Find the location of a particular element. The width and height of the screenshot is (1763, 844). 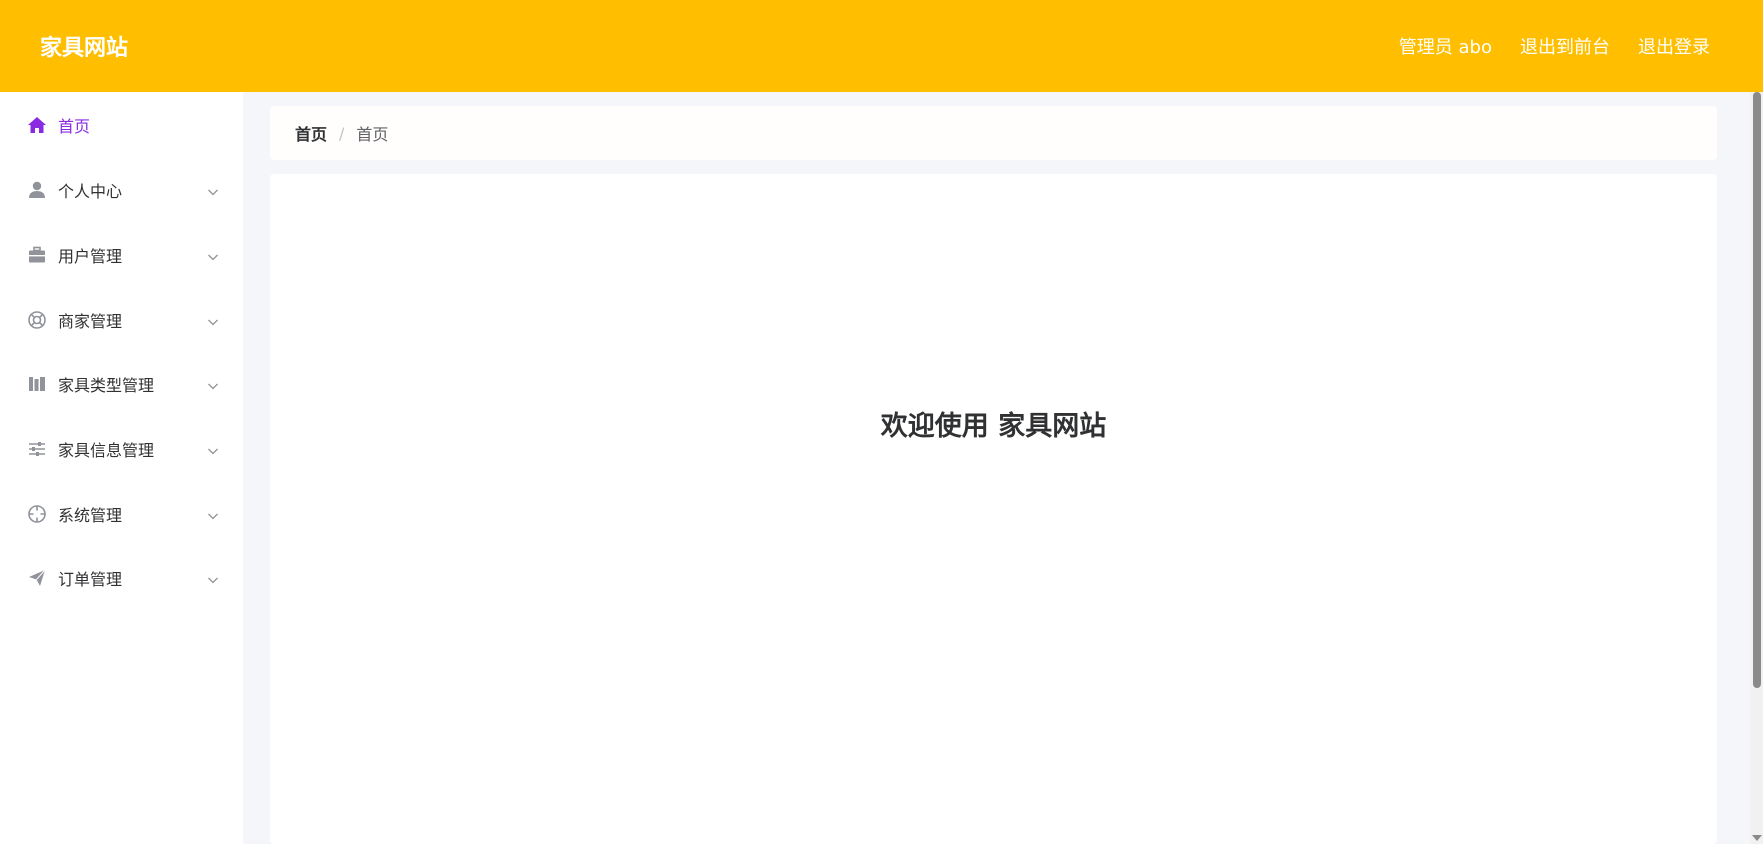

scroll-down-arrow-icon is located at coordinates (1757, 838).